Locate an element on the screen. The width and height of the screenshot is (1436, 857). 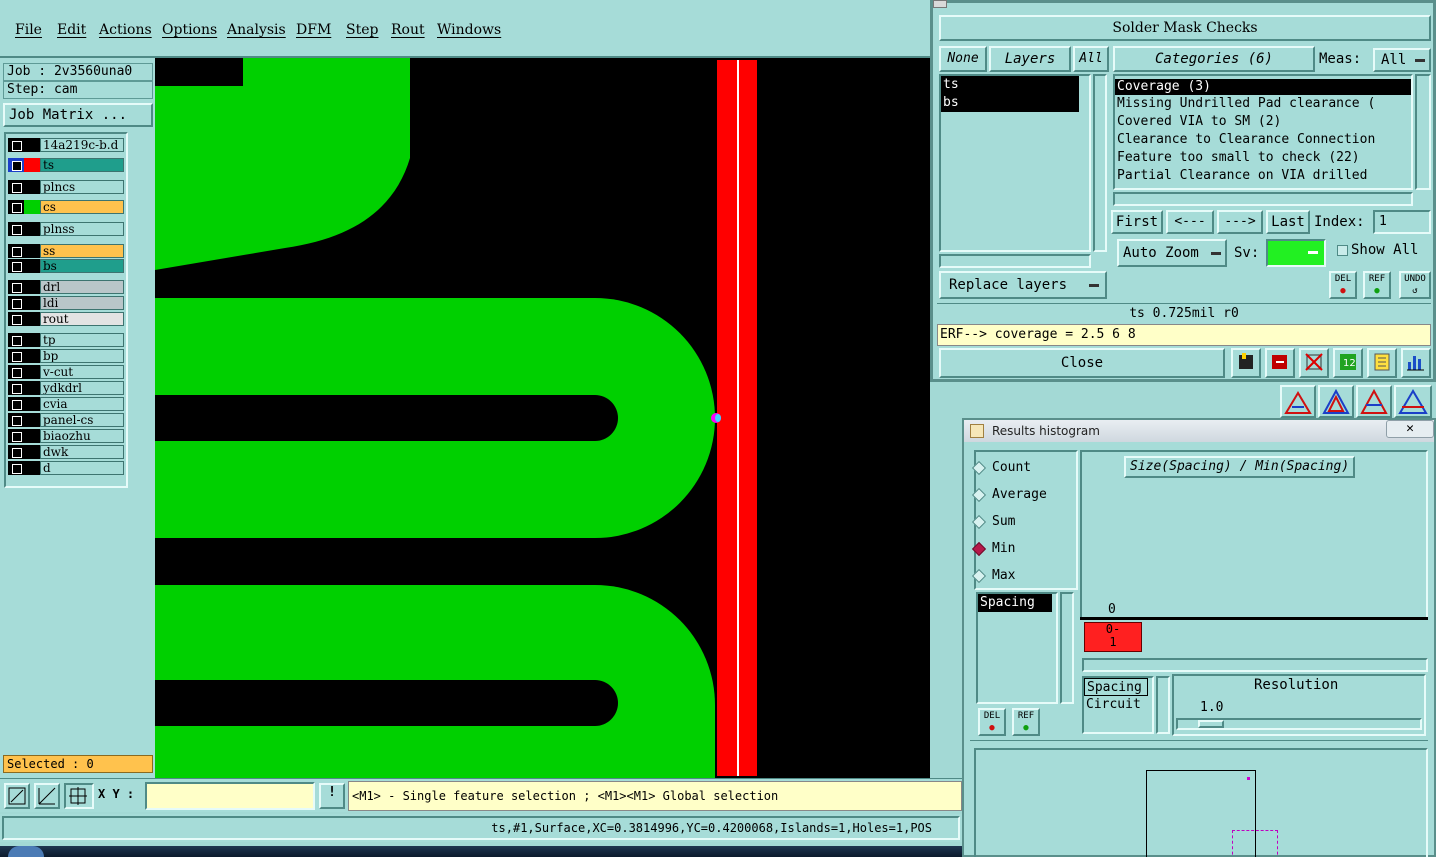
exit-button is located at coordinates (1280, 363).